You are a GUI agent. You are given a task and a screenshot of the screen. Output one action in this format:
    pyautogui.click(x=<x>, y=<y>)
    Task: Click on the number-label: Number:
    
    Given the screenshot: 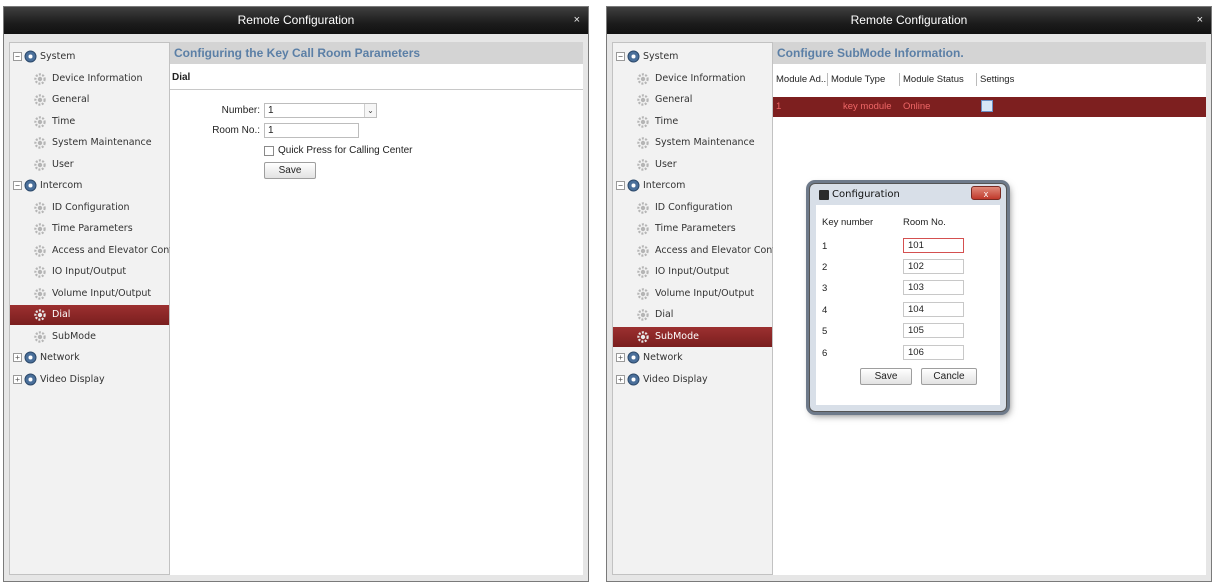 What is the action you would take?
    pyautogui.click(x=240, y=110)
    